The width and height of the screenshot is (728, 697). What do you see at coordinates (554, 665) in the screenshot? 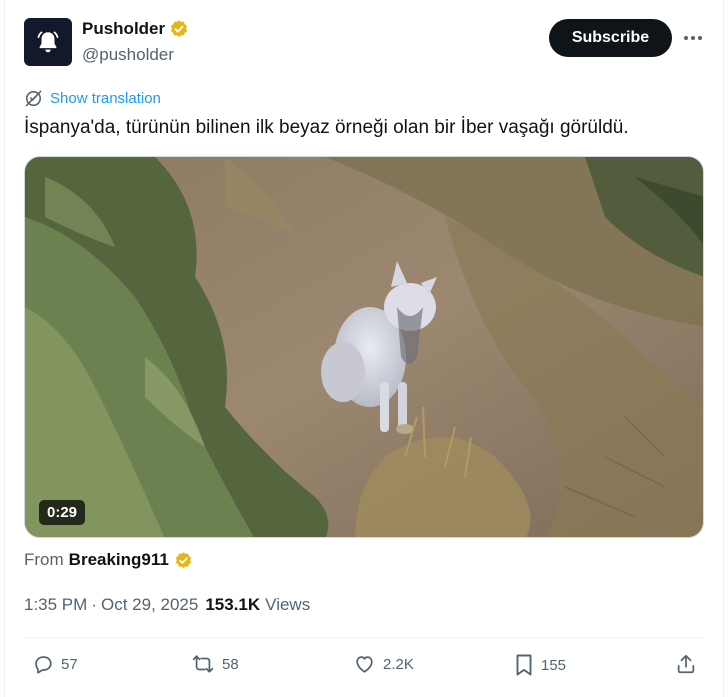
I see `bookmark-count: 155` at bounding box center [554, 665].